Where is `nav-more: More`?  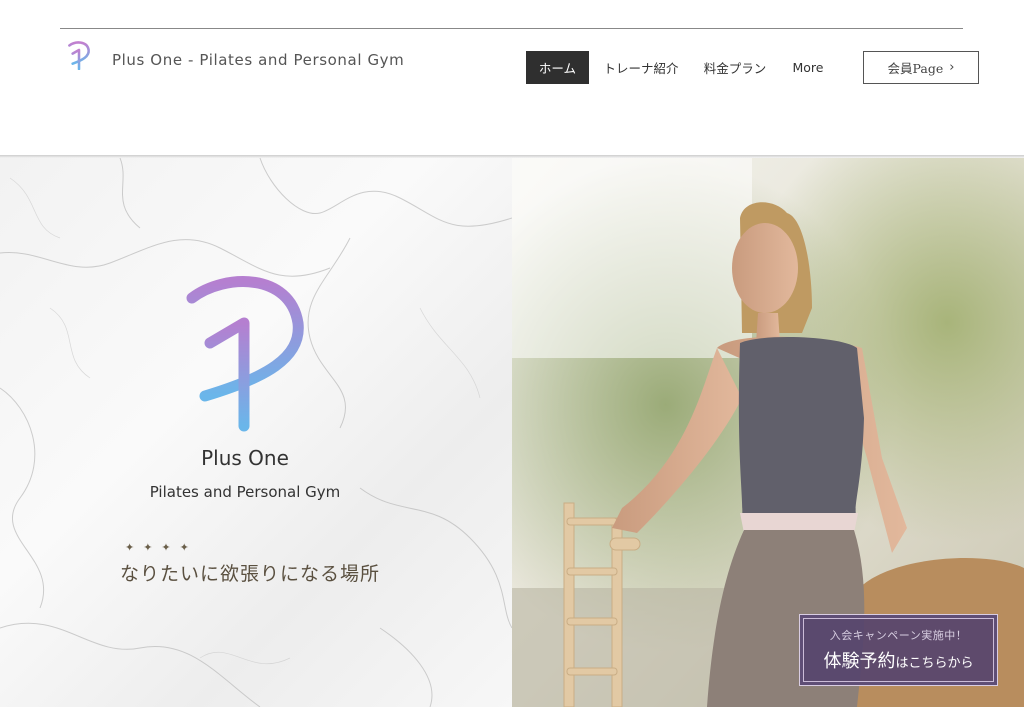 nav-more: More is located at coordinates (808, 67).